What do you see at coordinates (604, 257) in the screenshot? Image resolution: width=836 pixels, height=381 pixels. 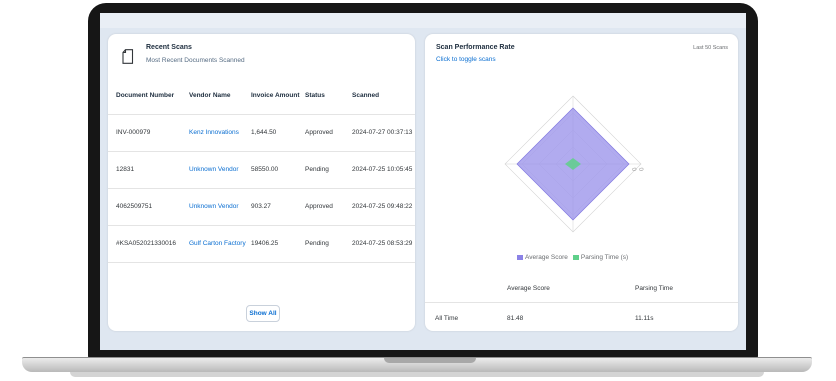 I see `legend-label: Parsing Time (s)` at bounding box center [604, 257].